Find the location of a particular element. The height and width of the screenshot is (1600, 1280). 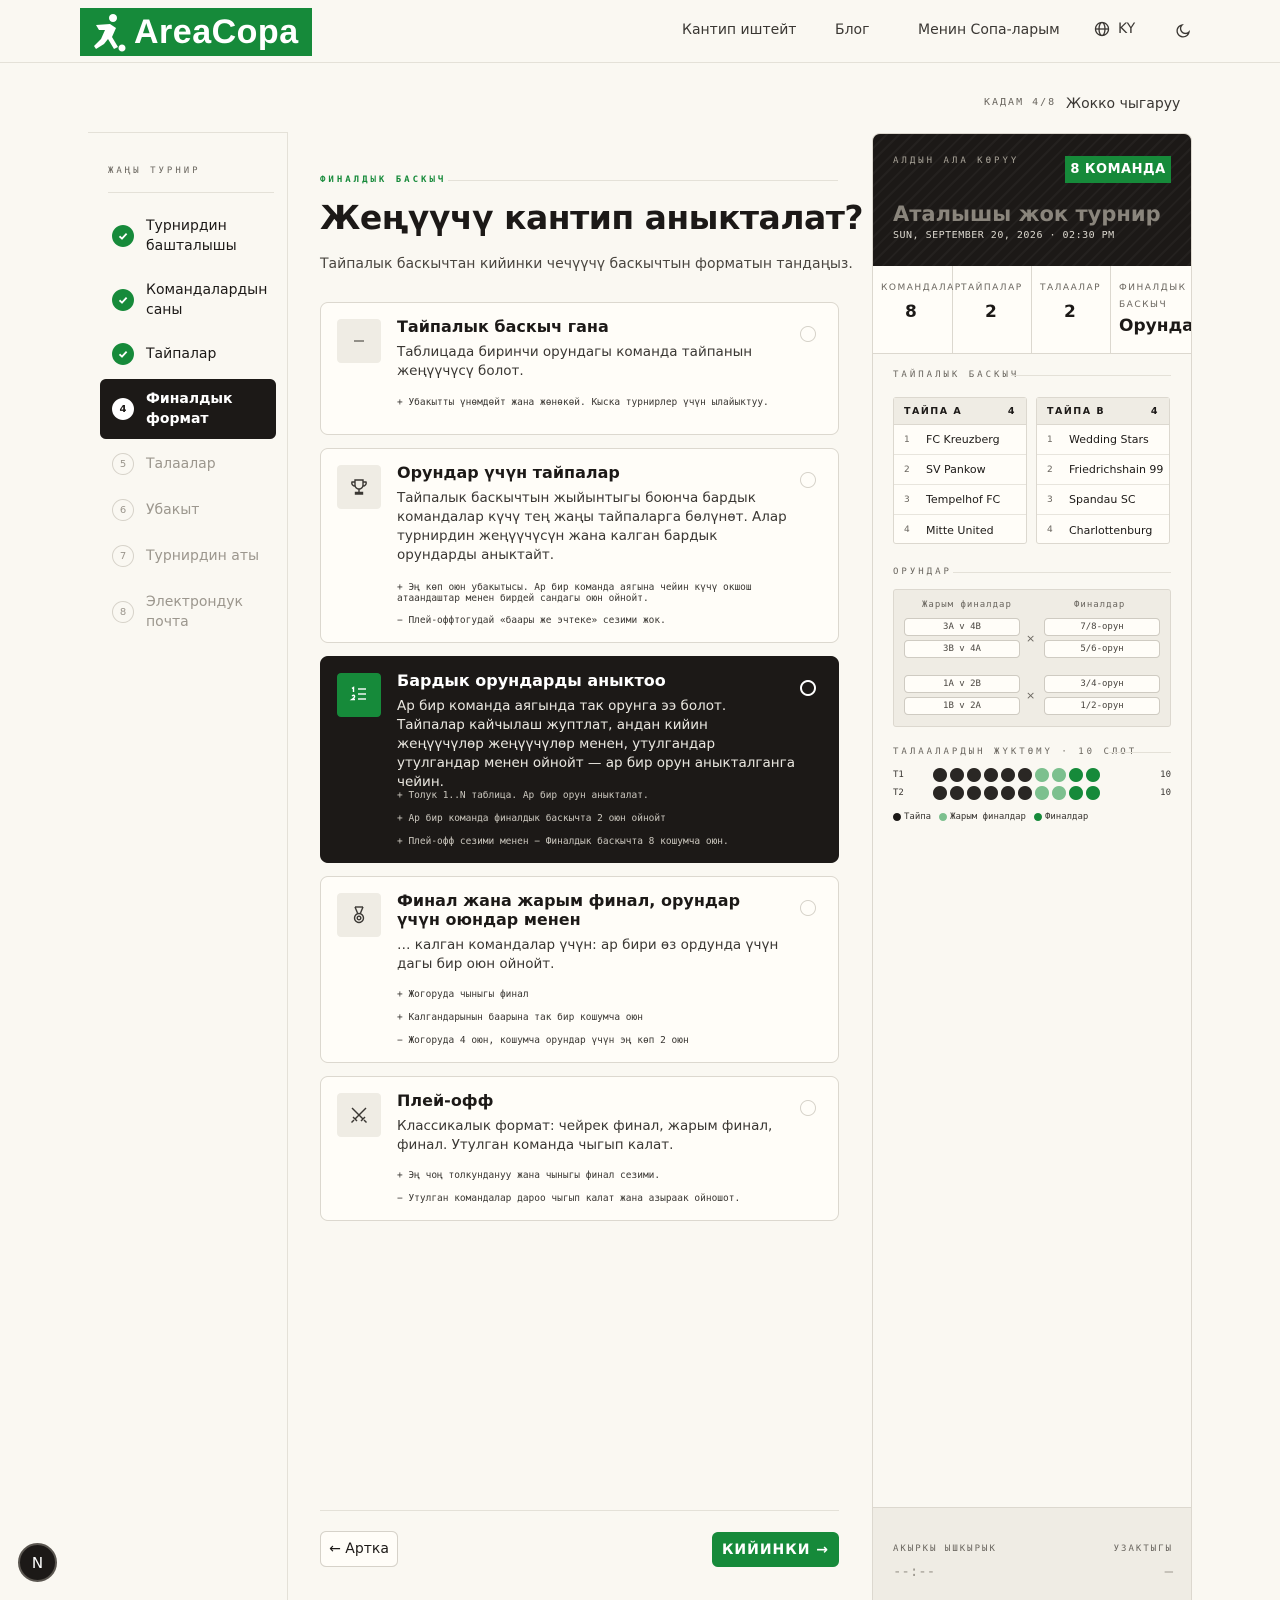

nav-blog: Блог is located at coordinates (852, 30).